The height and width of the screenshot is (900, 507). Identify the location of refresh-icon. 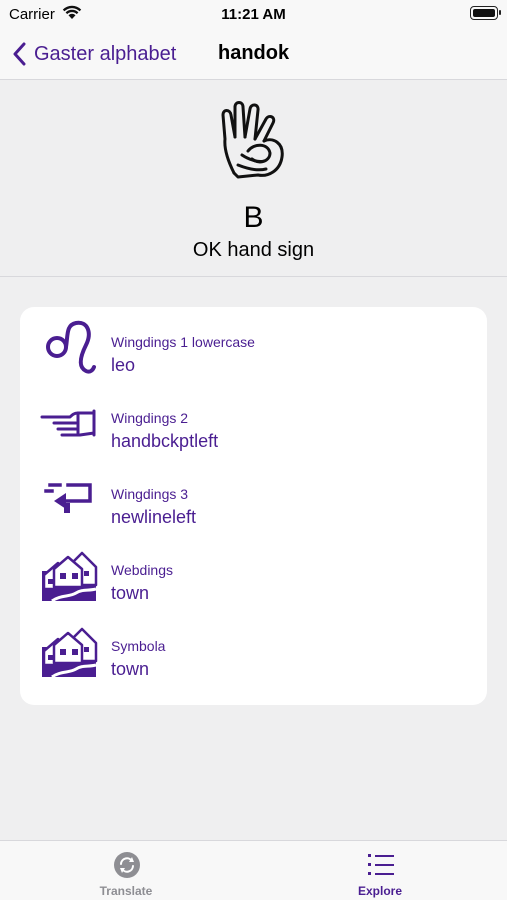
(127, 865).